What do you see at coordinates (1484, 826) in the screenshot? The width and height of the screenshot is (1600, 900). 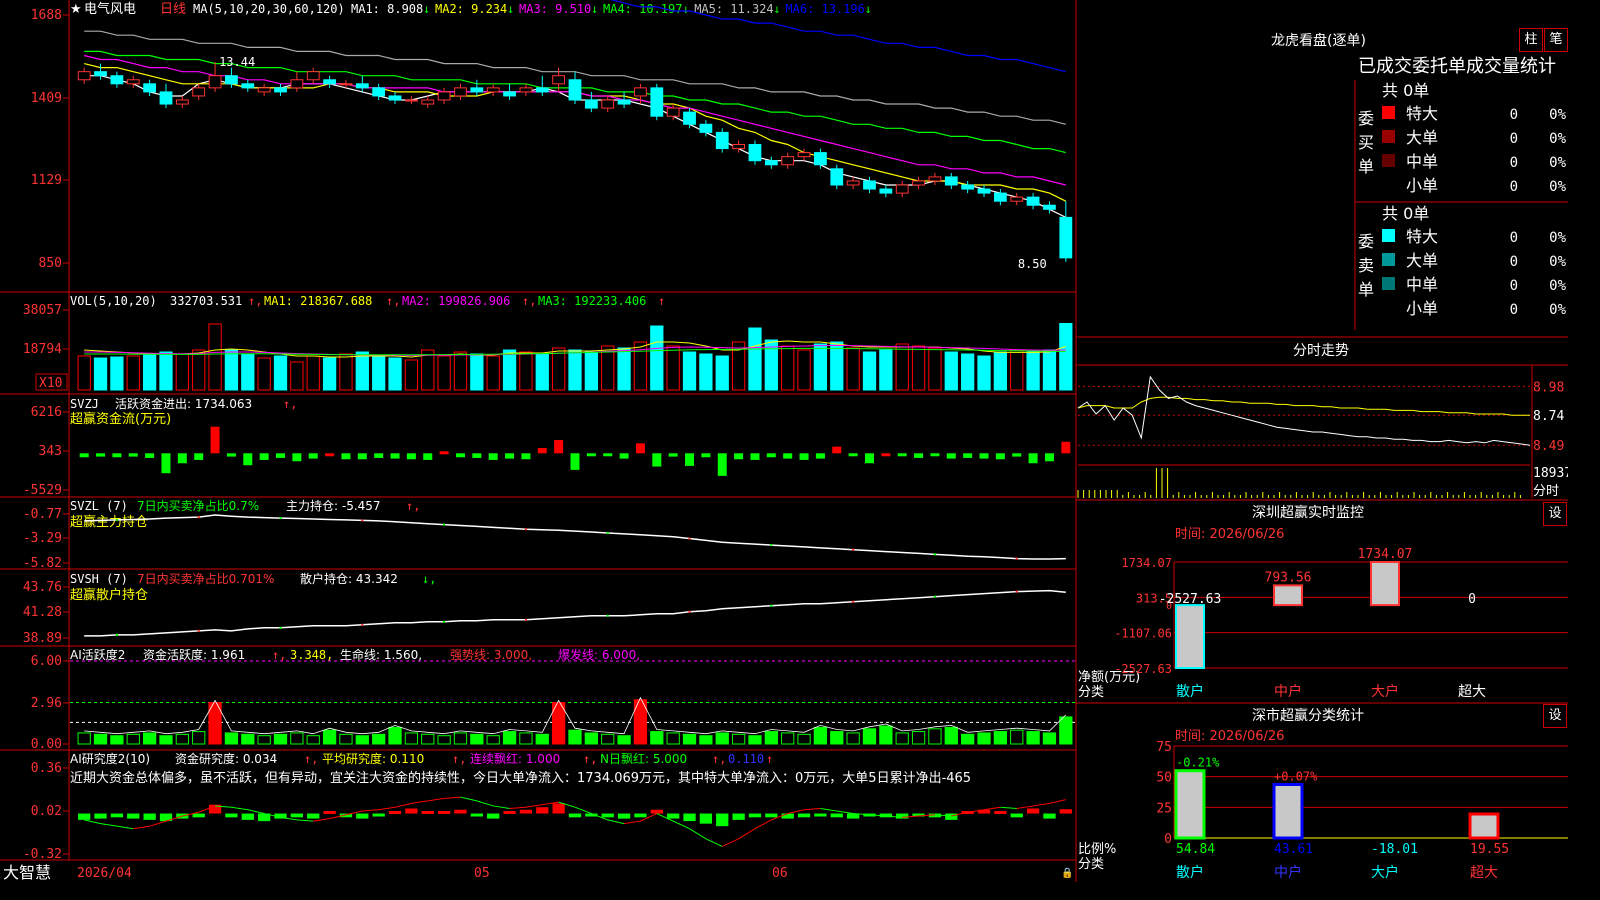 I see `classify-bar` at bounding box center [1484, 826].